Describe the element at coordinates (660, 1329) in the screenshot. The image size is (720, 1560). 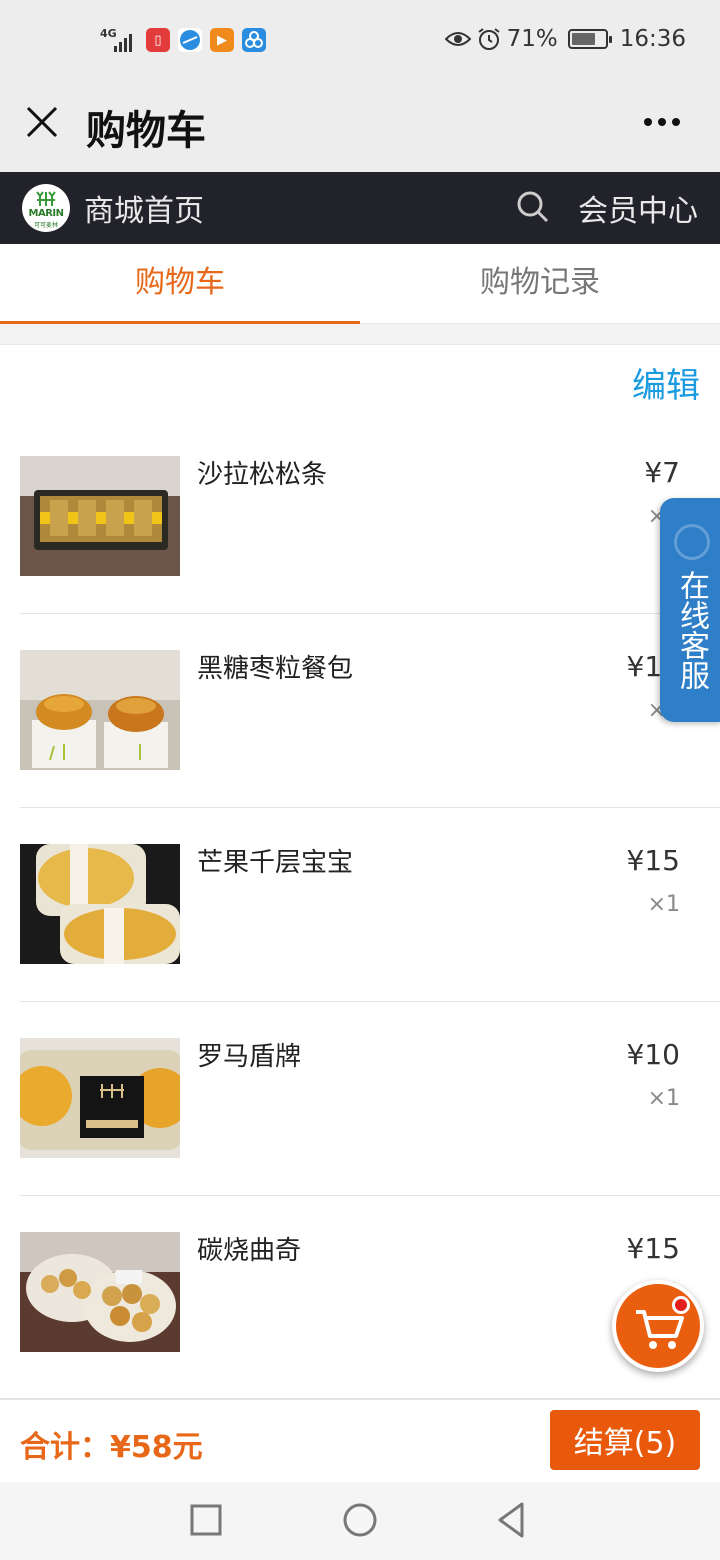
I see `shopping-cart-icon` at that location.